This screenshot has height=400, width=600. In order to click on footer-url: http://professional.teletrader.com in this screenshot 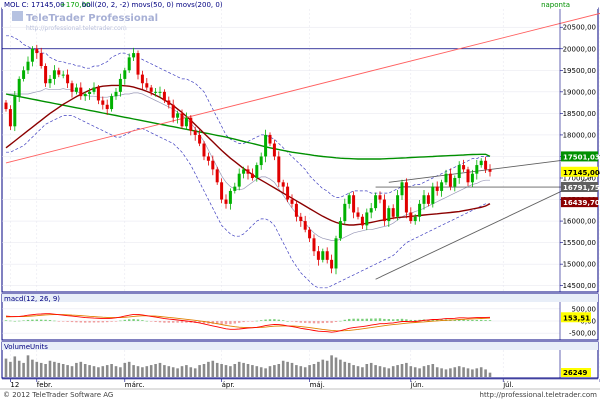, I will do `click(539, 395)`.